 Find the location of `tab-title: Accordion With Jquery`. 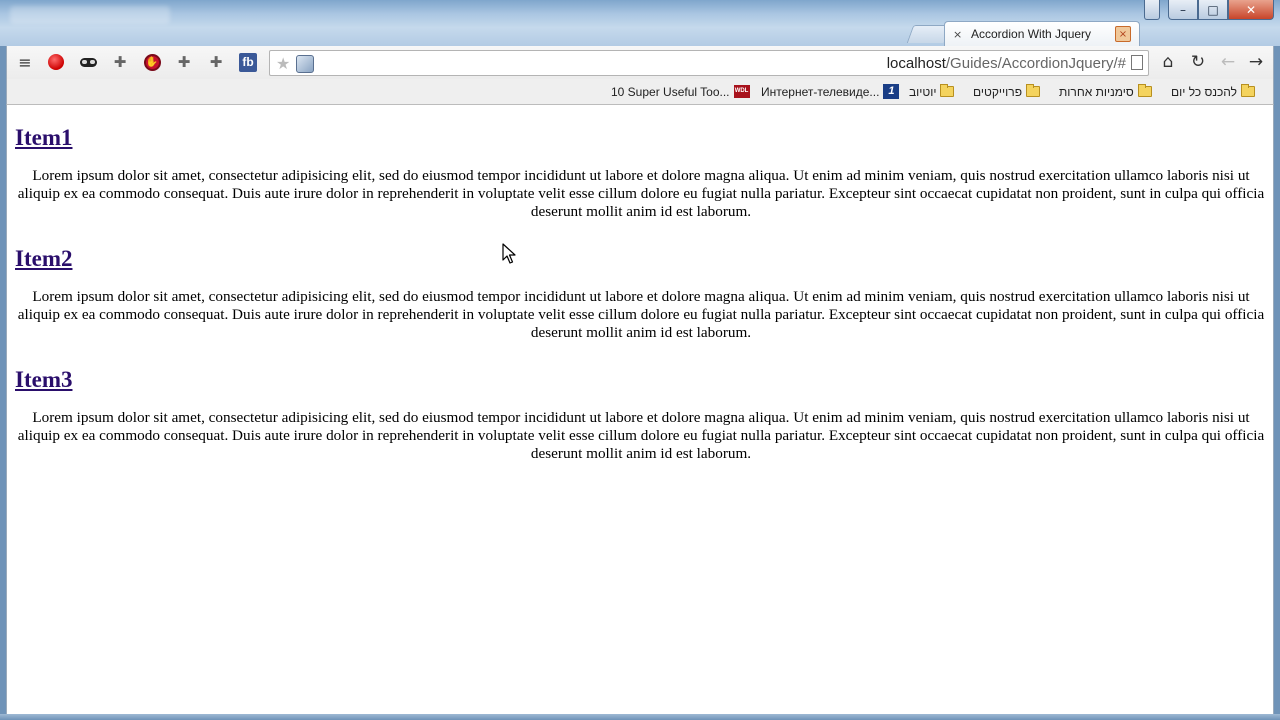

tab-title: Accordion With Jquery is located at coordinates (1031, 34).